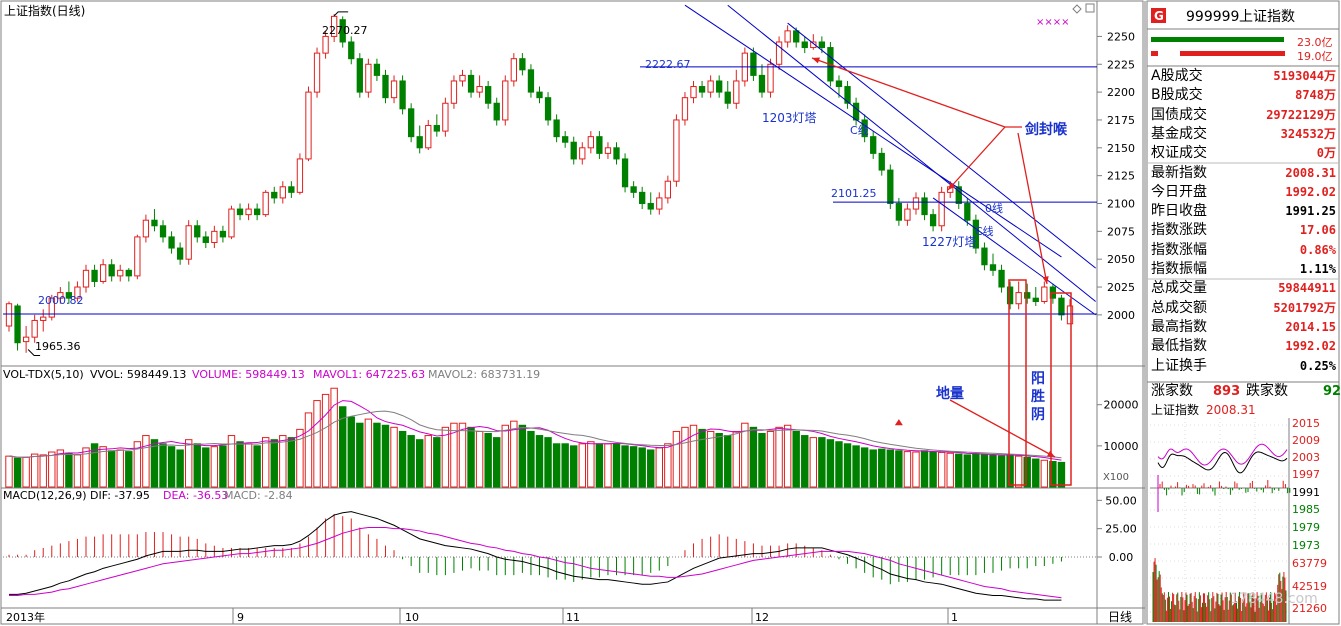 This screenshot has width=1341, height=626. Describe the element at coordinates (1306, 545) in the screenshot. I see `mini-axis-label: 1973` at that location.